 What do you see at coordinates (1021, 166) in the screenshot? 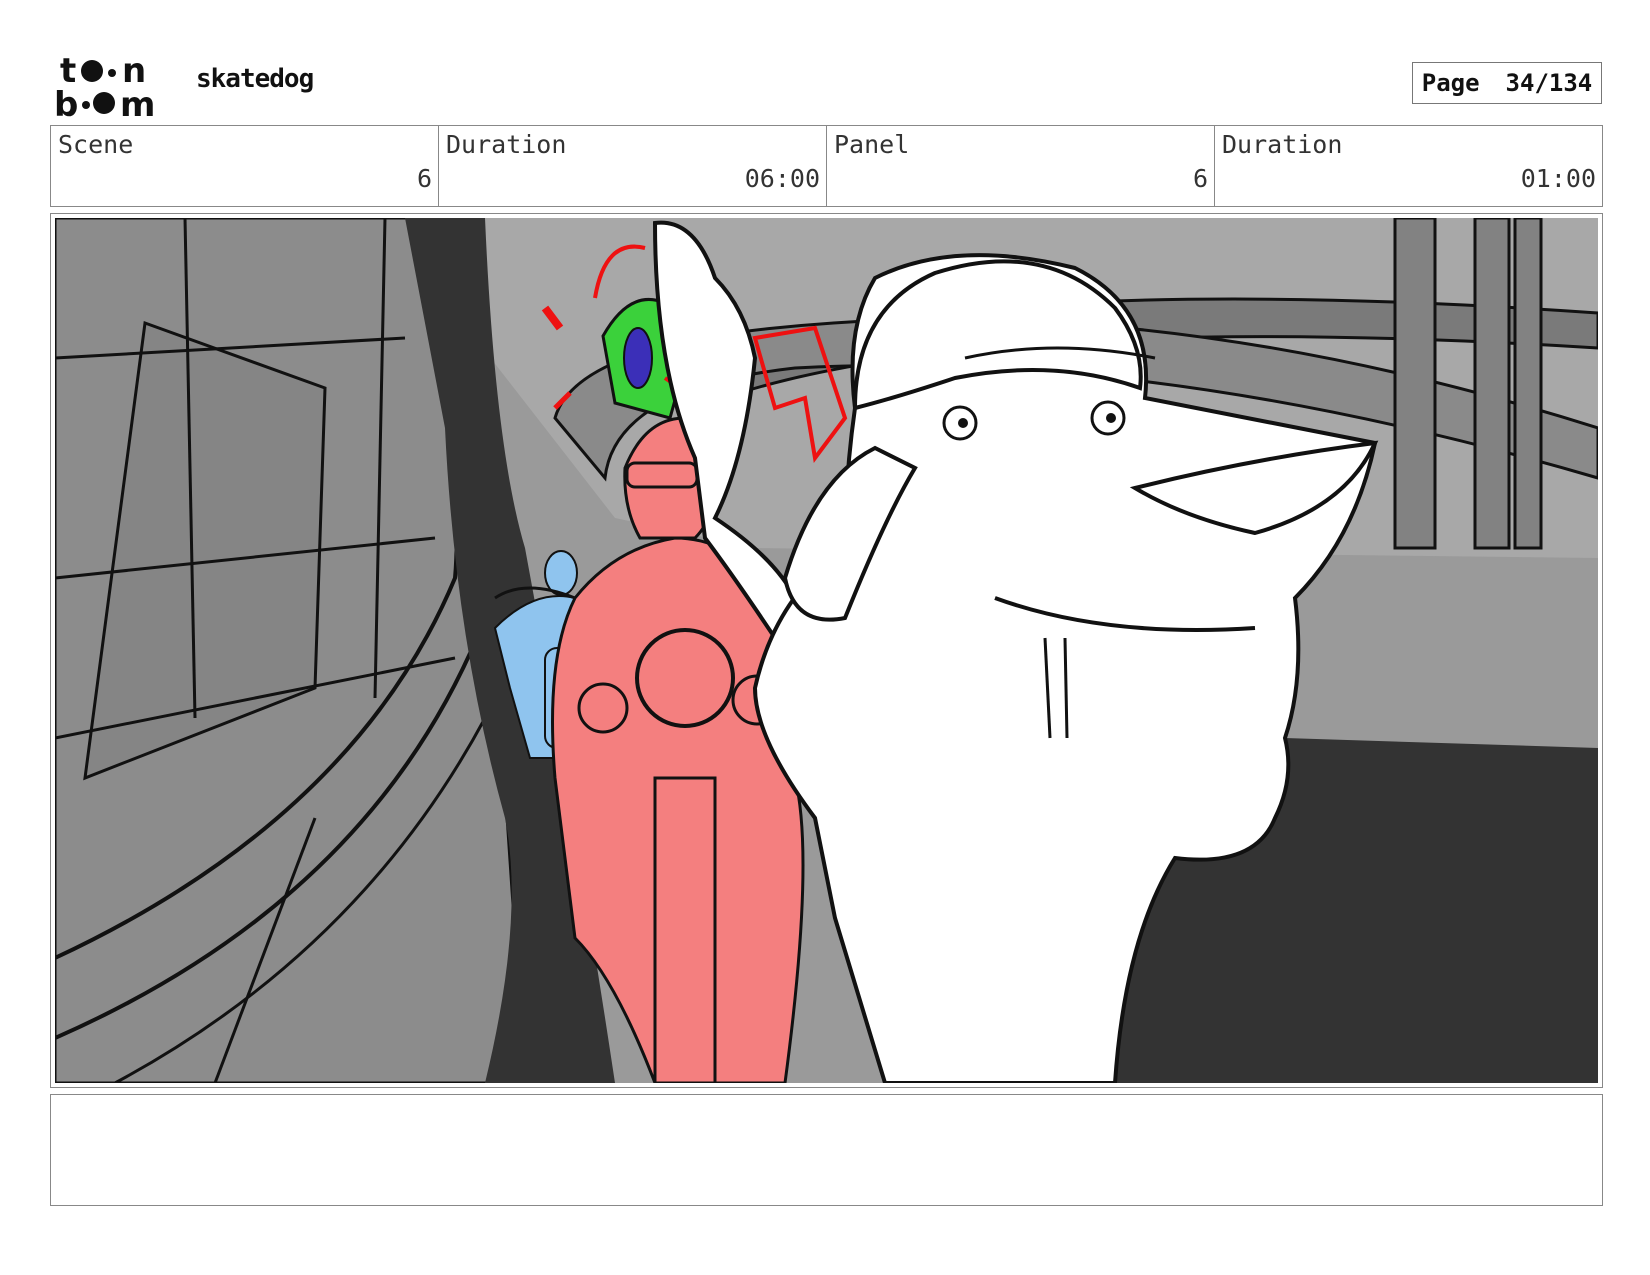
I see `panel-cell: Panel 6` at bounding box center [1021, 166].